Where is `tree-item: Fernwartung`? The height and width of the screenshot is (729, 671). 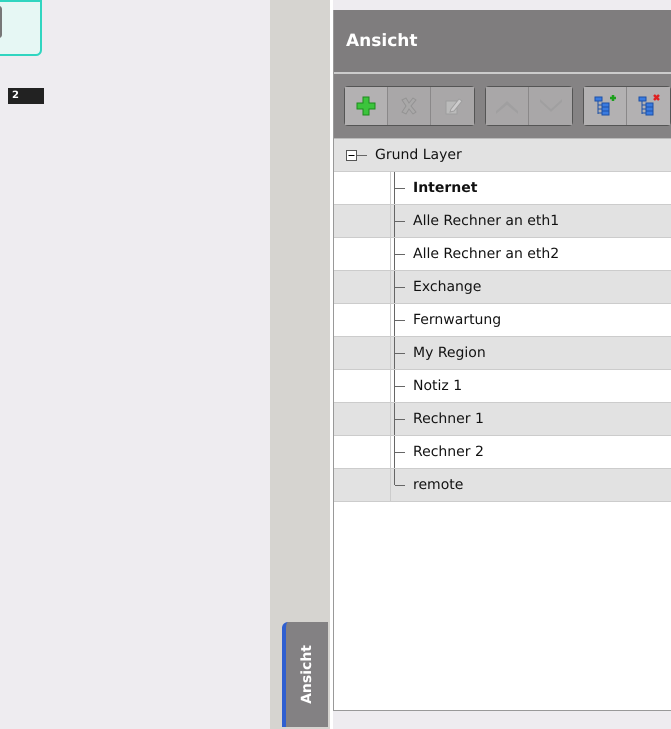
tree-item: Fernwartung is located at coordinates (457, 320).